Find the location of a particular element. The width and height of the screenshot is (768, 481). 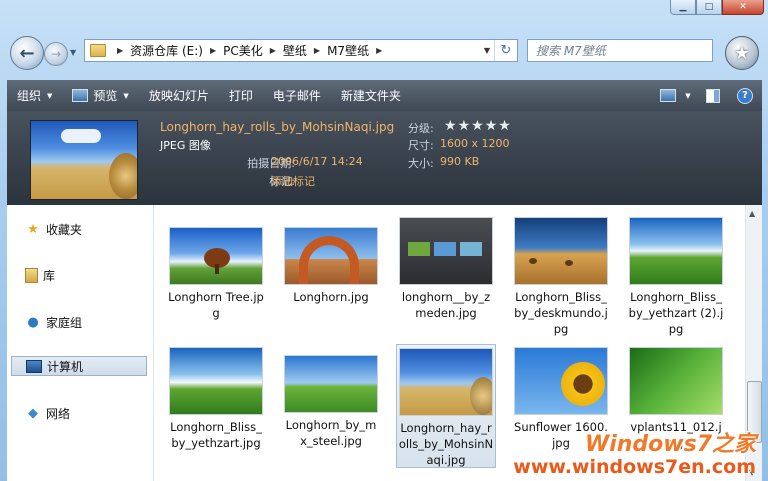

maximize-button: □ is located at coordinates (709, 7).